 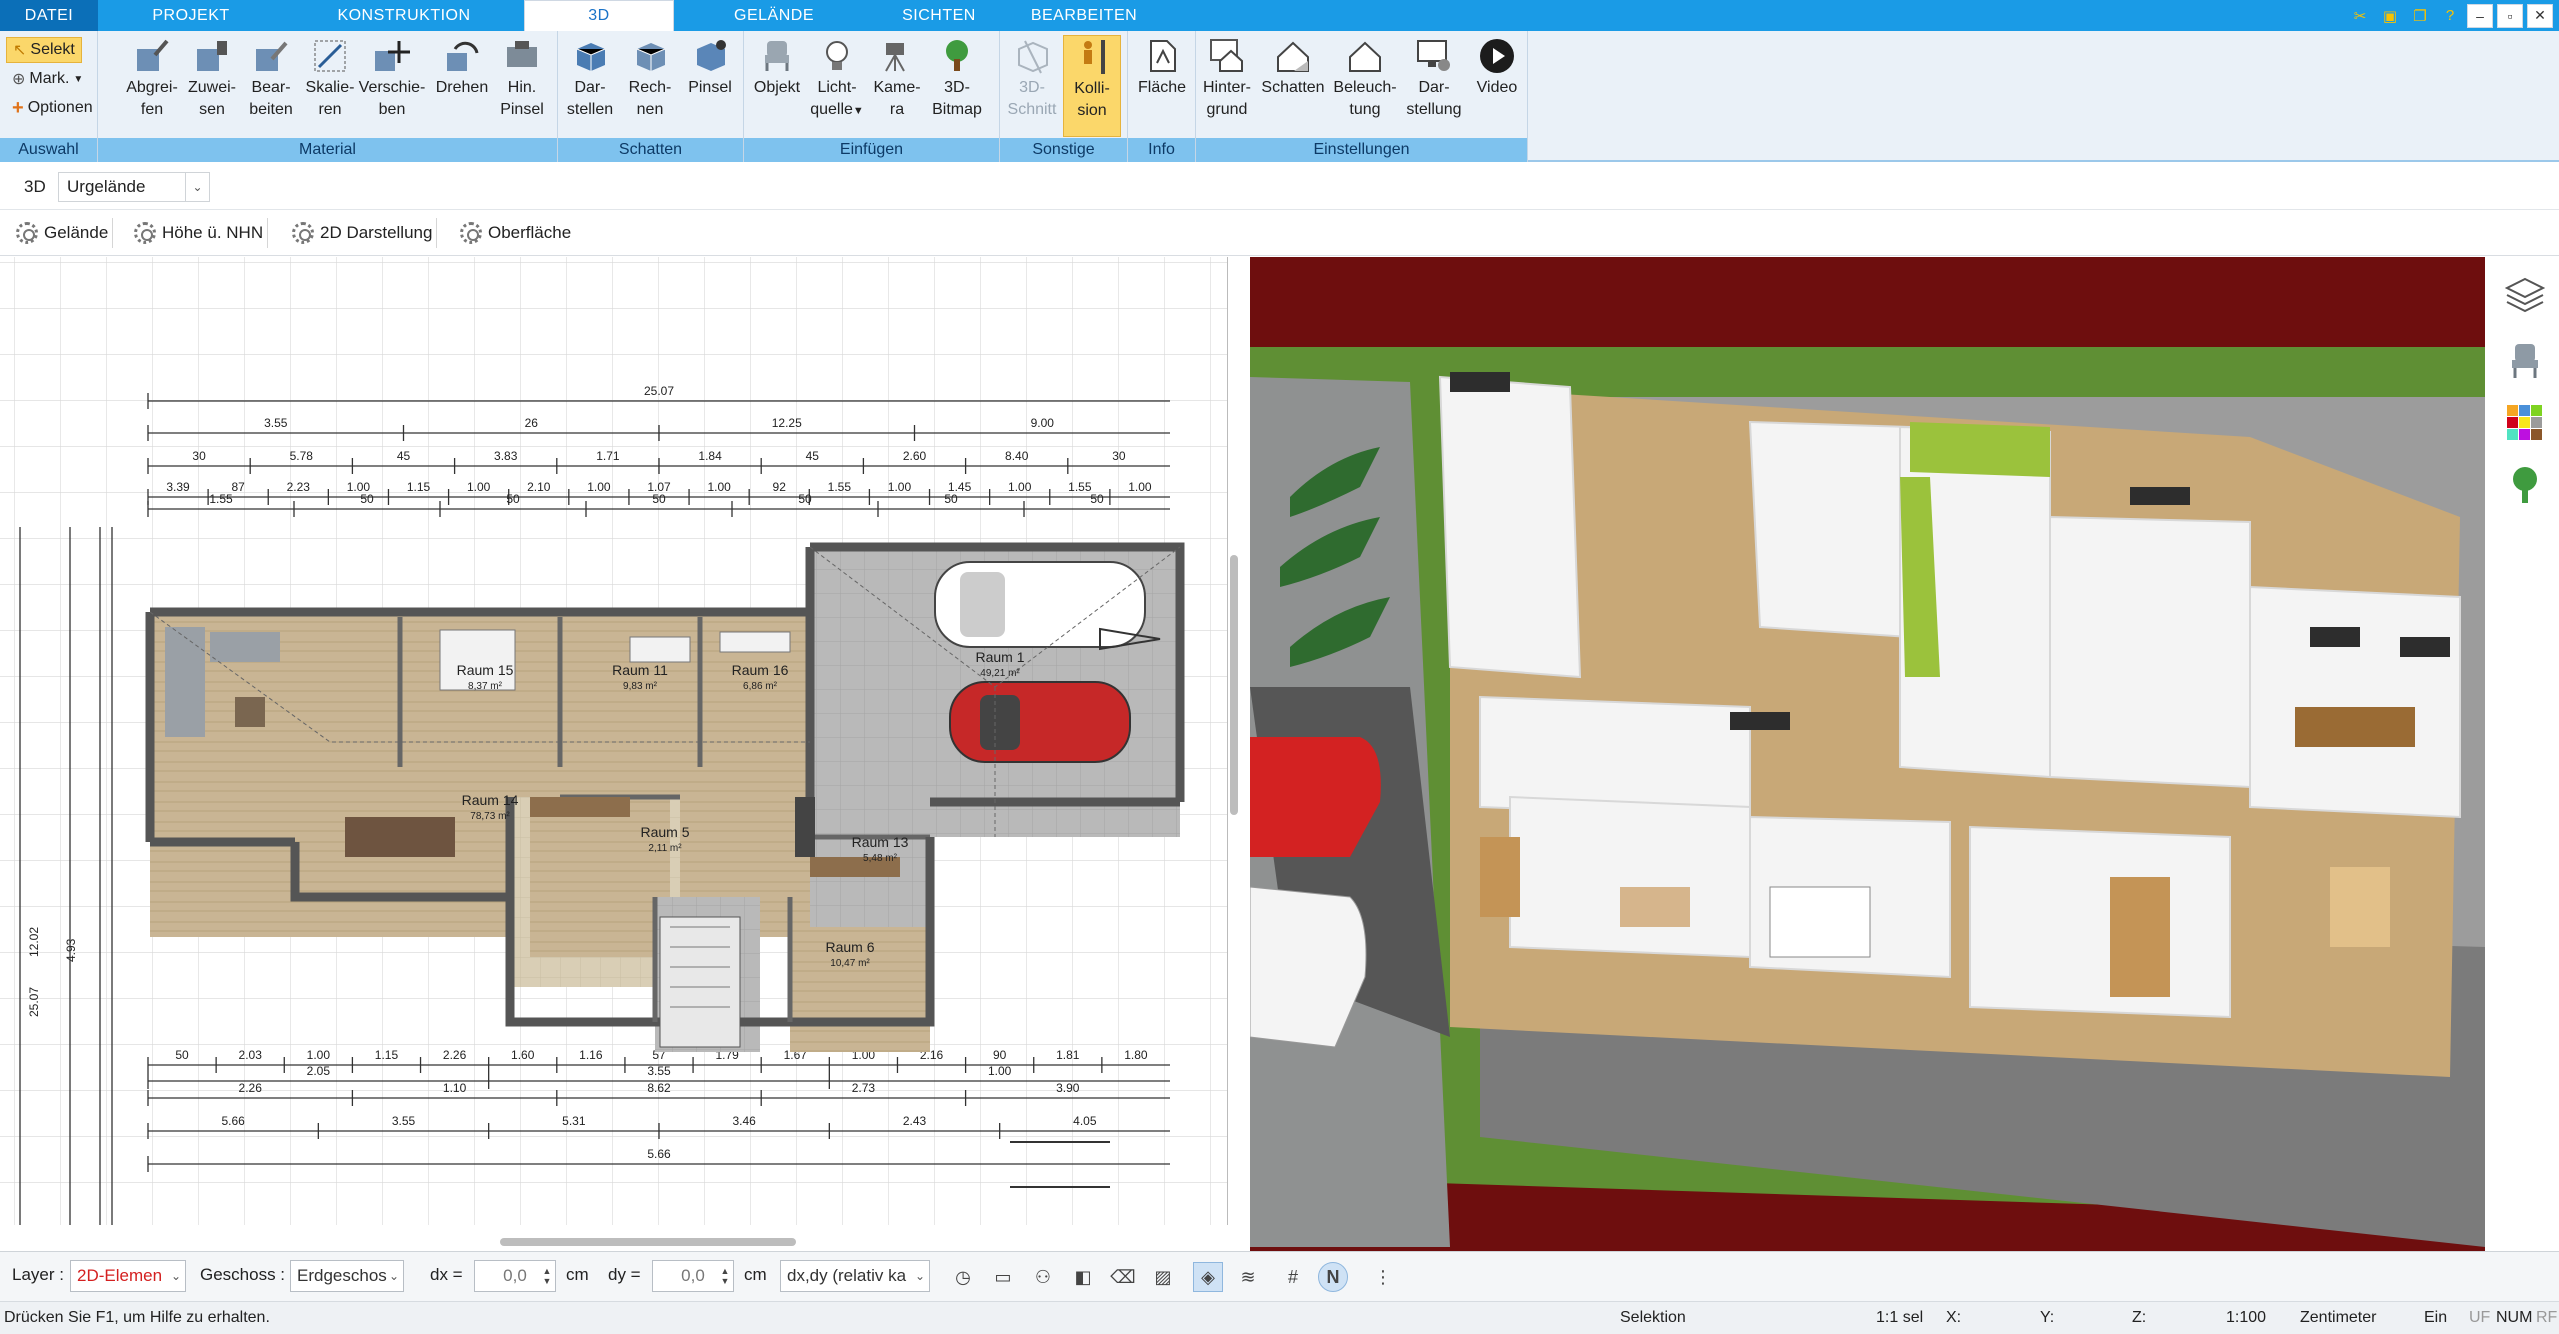 What do you see at coordinates (363, 233) in the screenshot?
I see `darstellung-2d-button: 2D Darstellung` at bounding box center [363, 233].